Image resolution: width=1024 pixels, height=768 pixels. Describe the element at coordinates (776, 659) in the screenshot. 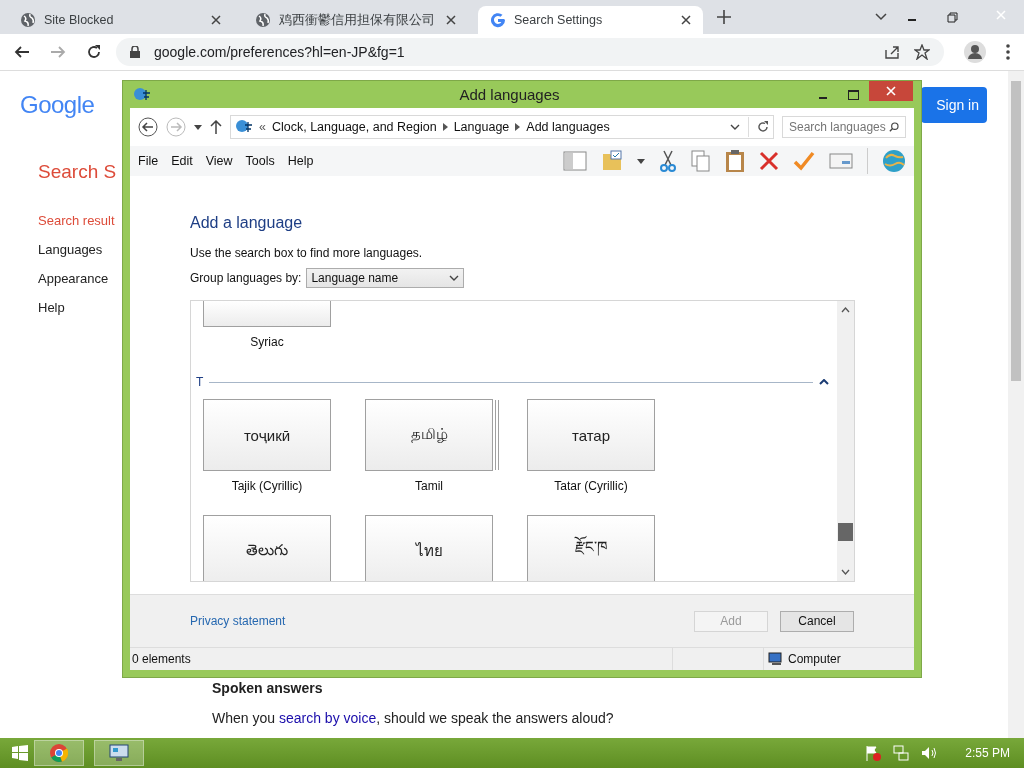

I see `computer-icon` at that location.